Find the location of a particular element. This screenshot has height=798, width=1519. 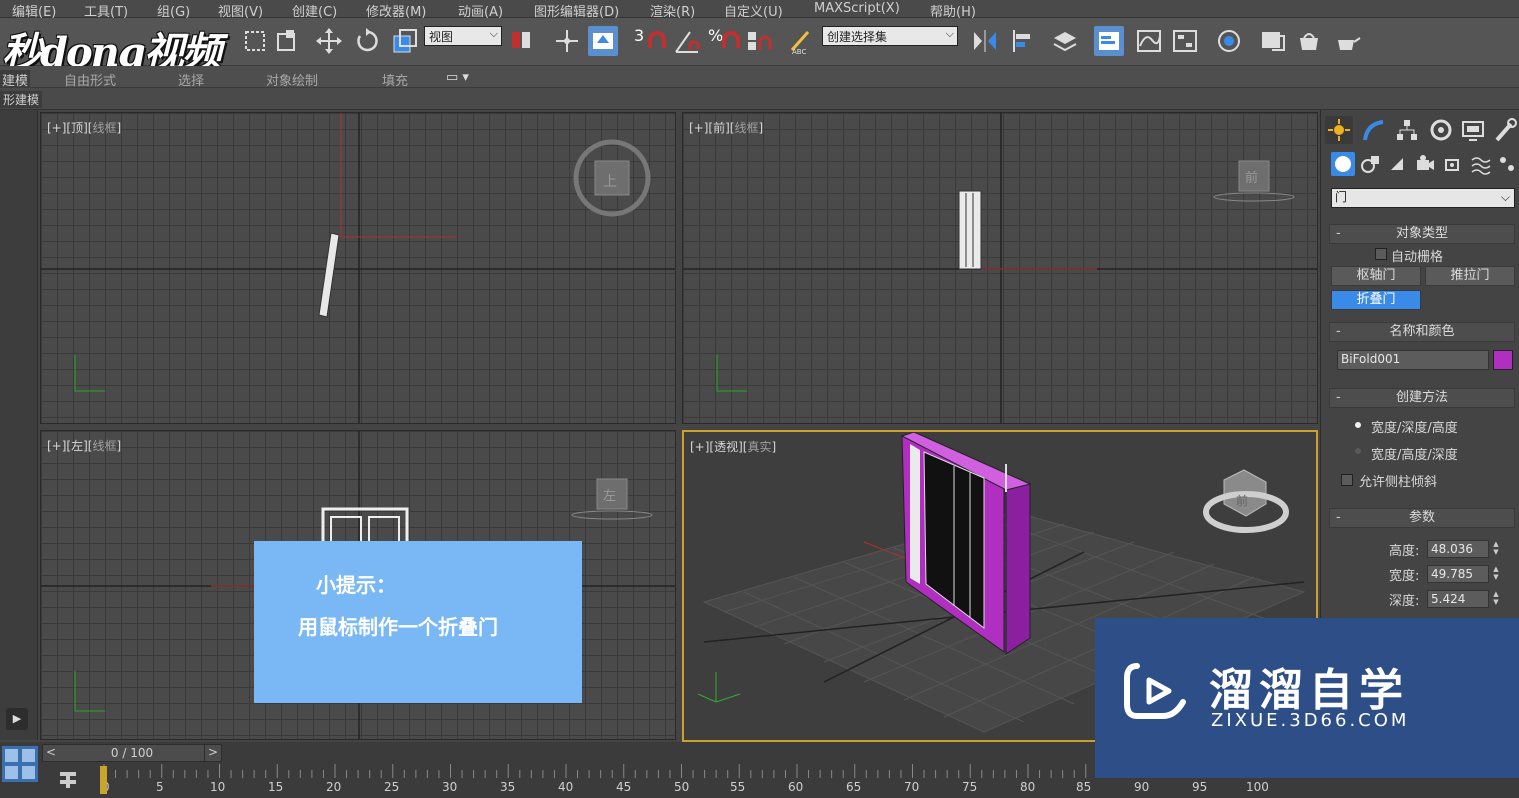

shapes-icon is located at coordinates (1371, 164).